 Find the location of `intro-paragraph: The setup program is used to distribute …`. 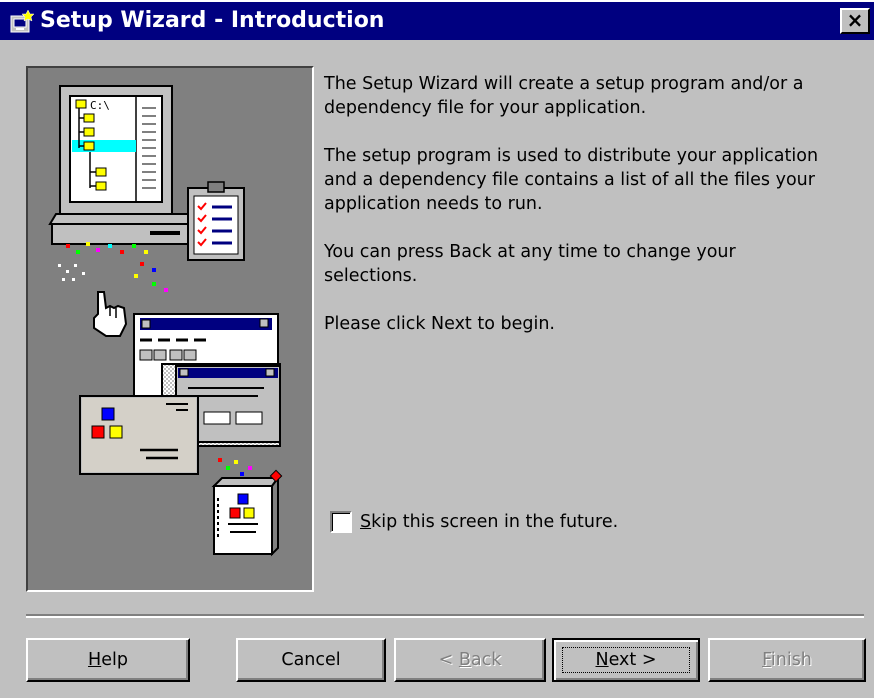

intro-paragraph: The setup program is used to distribute … is located at coordinates (571, 180).